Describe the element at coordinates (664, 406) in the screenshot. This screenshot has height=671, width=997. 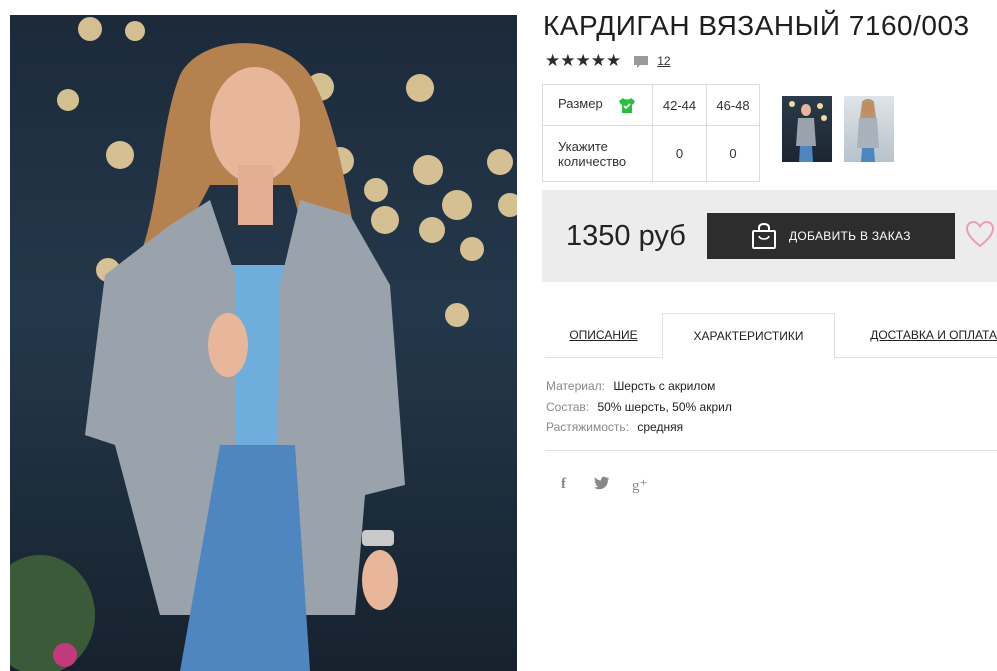
I see `spec-value: 50% шерсть, 50% акрил` at that location.